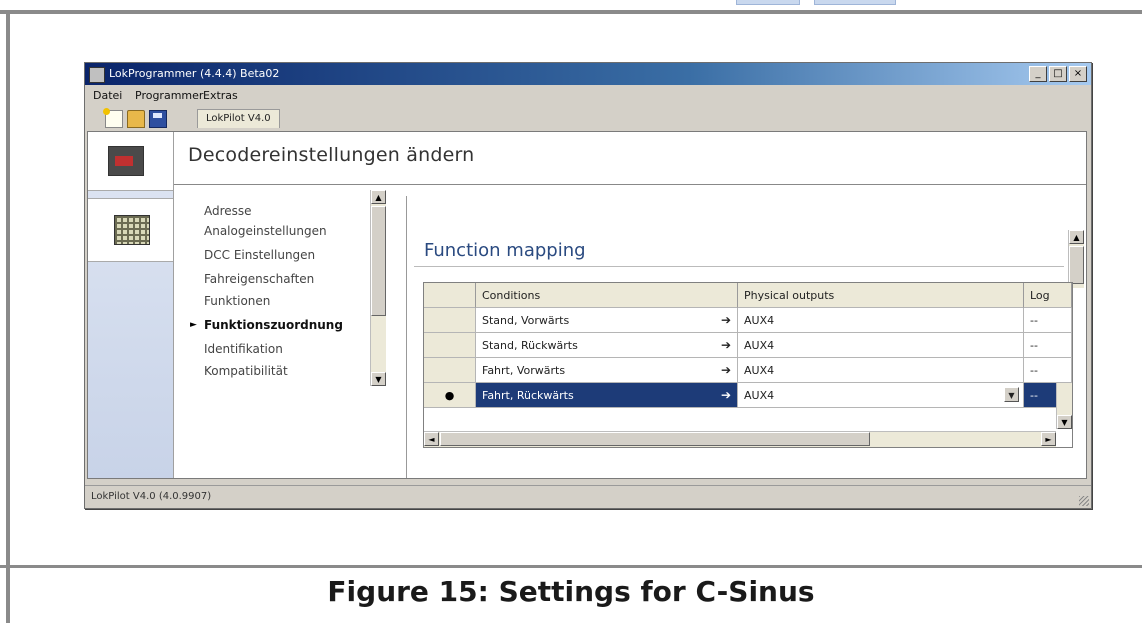 This screenshot has height=623, width=1142. Describe the element at coordinates (259, 279) in the screenshot. I see `nav-item-fahreigenschaften: Fahreigenschaften` at that location.